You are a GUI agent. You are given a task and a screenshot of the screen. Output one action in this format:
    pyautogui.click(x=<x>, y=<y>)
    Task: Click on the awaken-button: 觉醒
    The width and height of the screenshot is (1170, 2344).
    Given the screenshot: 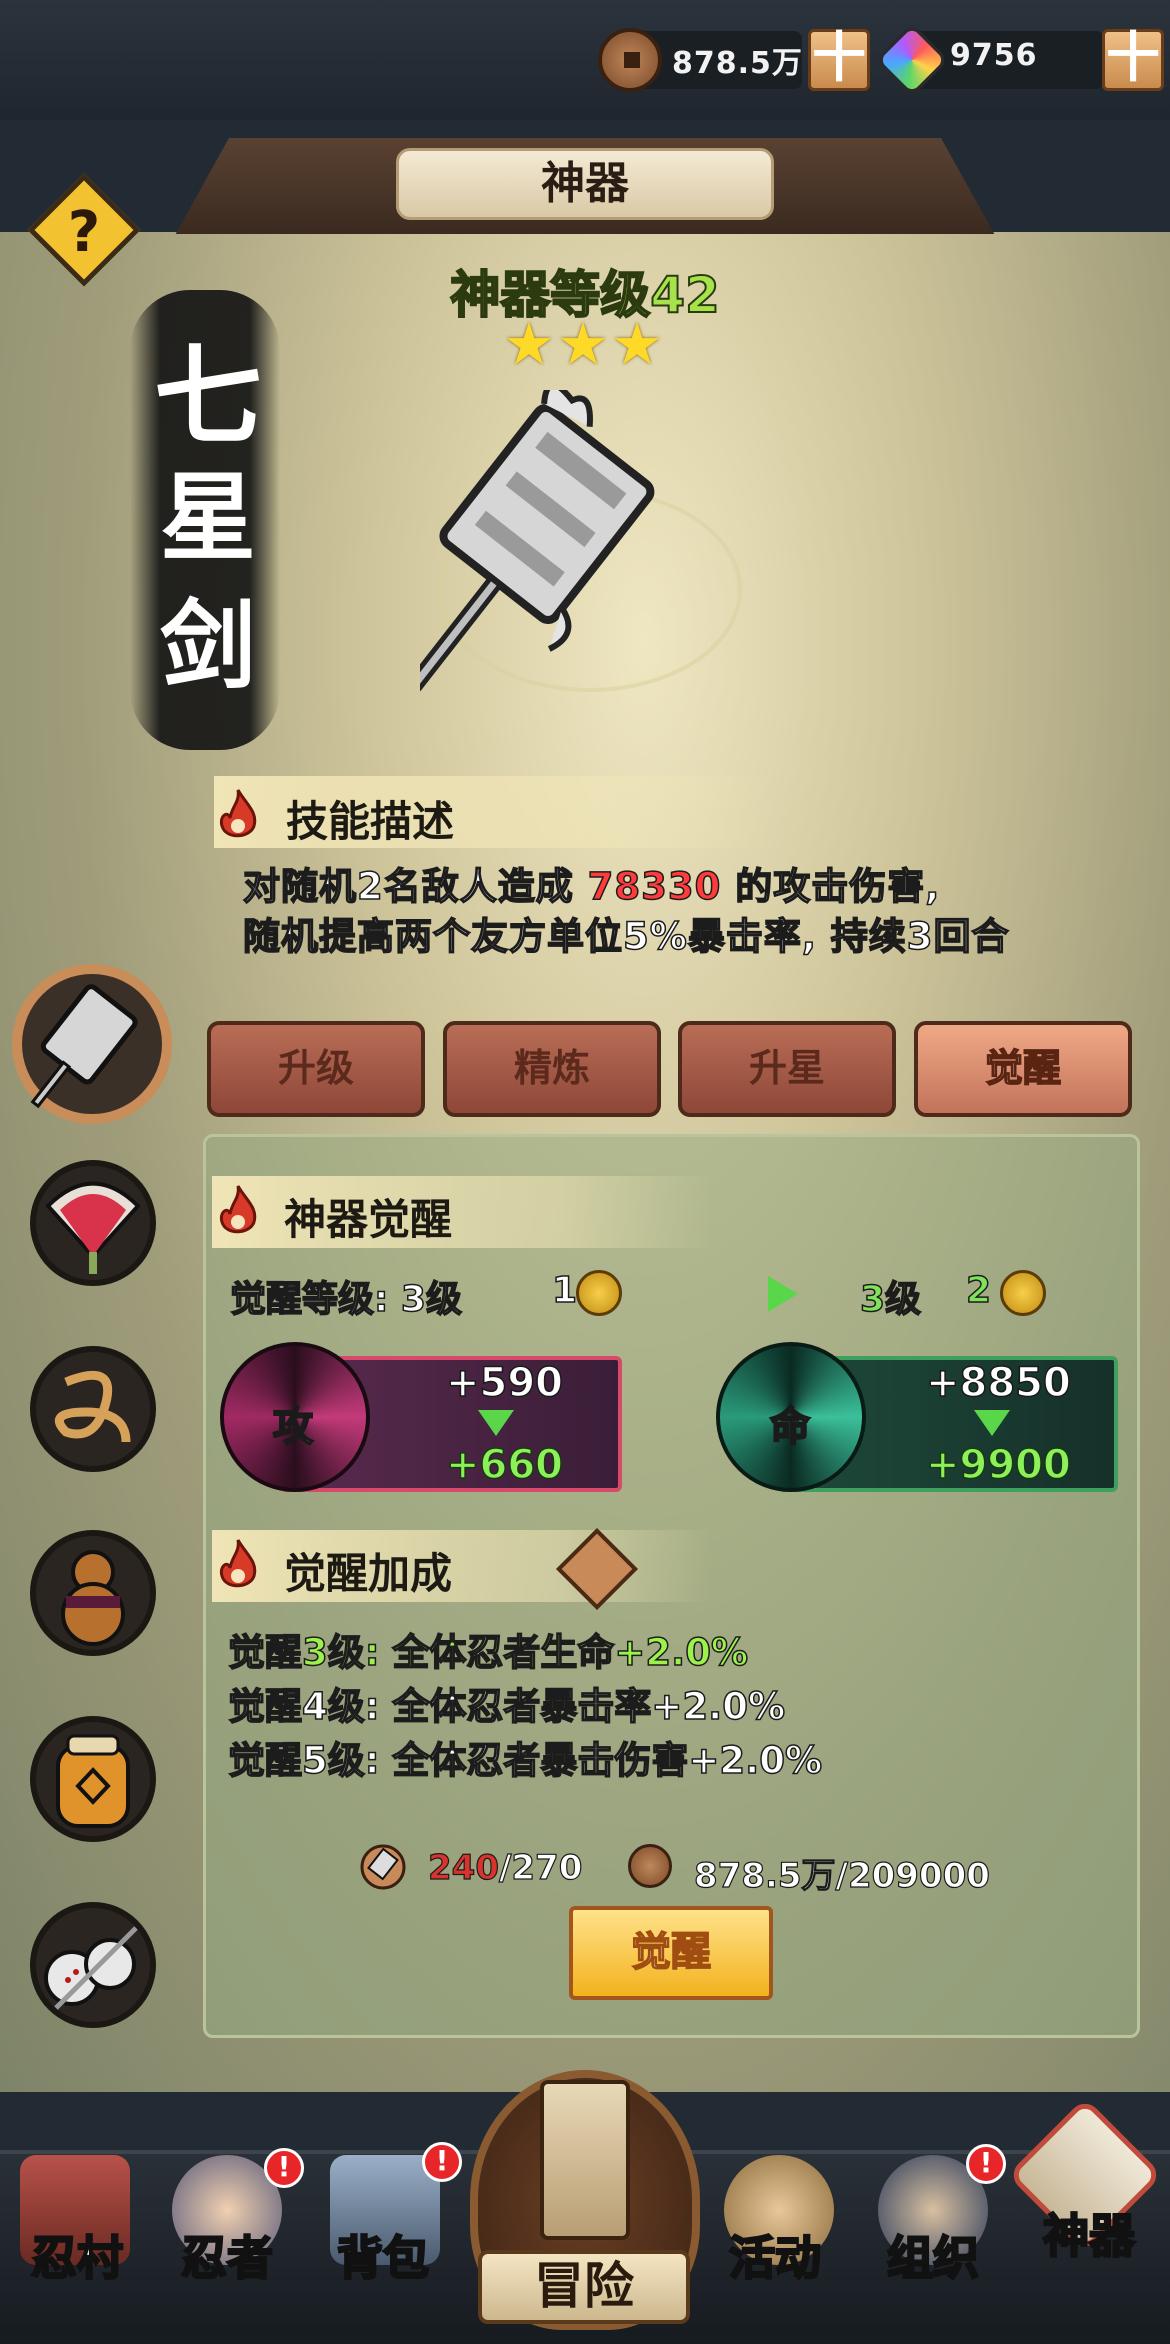 What is the action you would take?
    pyautogui.click(x=671, y=1953)
    